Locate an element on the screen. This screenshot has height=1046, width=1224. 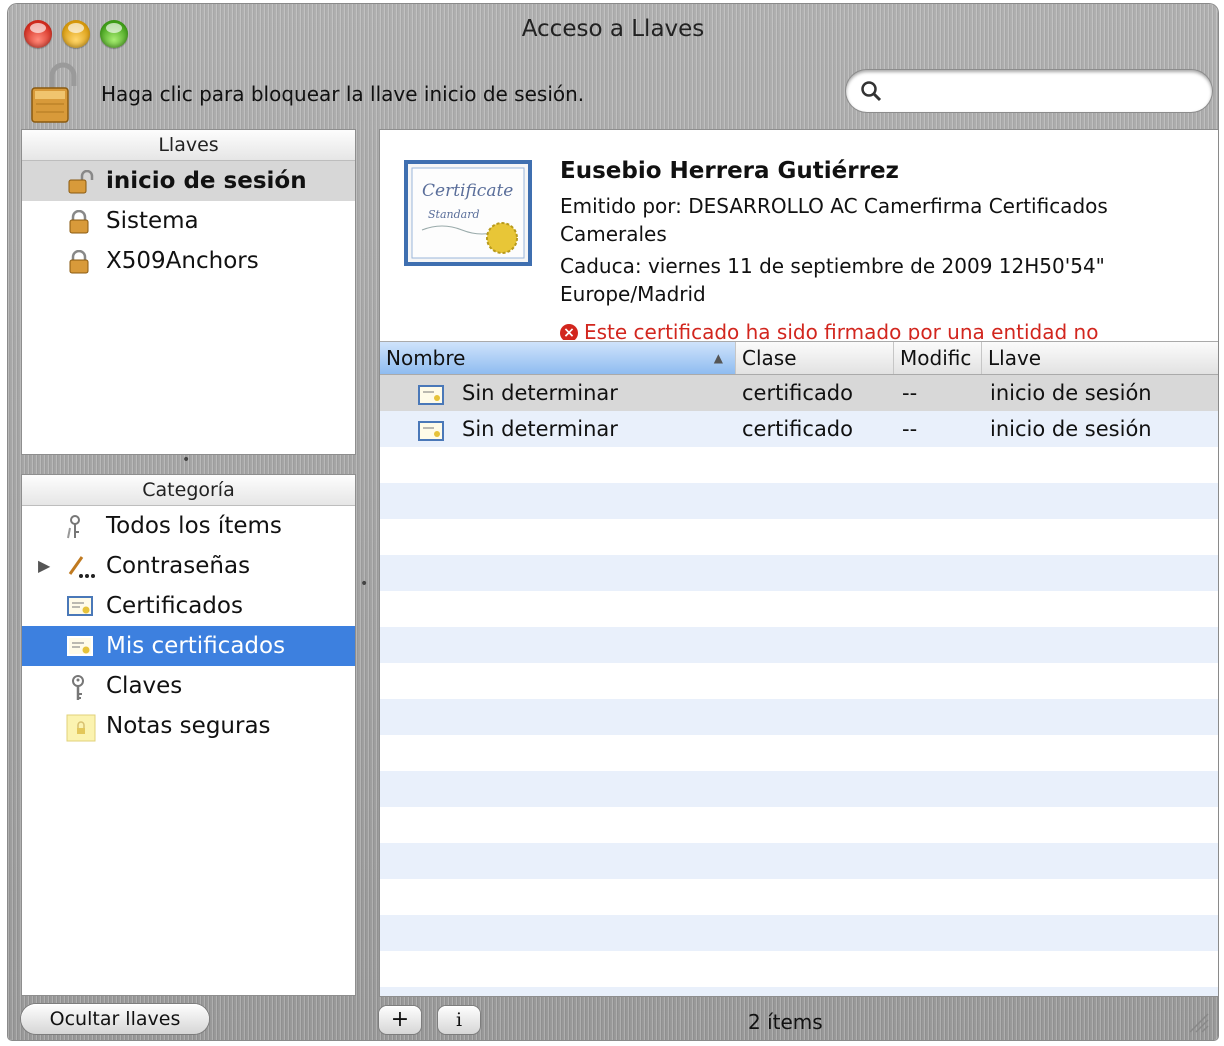
disclosure-triangle-icon: ▶ is located at coordinates (44, 566).